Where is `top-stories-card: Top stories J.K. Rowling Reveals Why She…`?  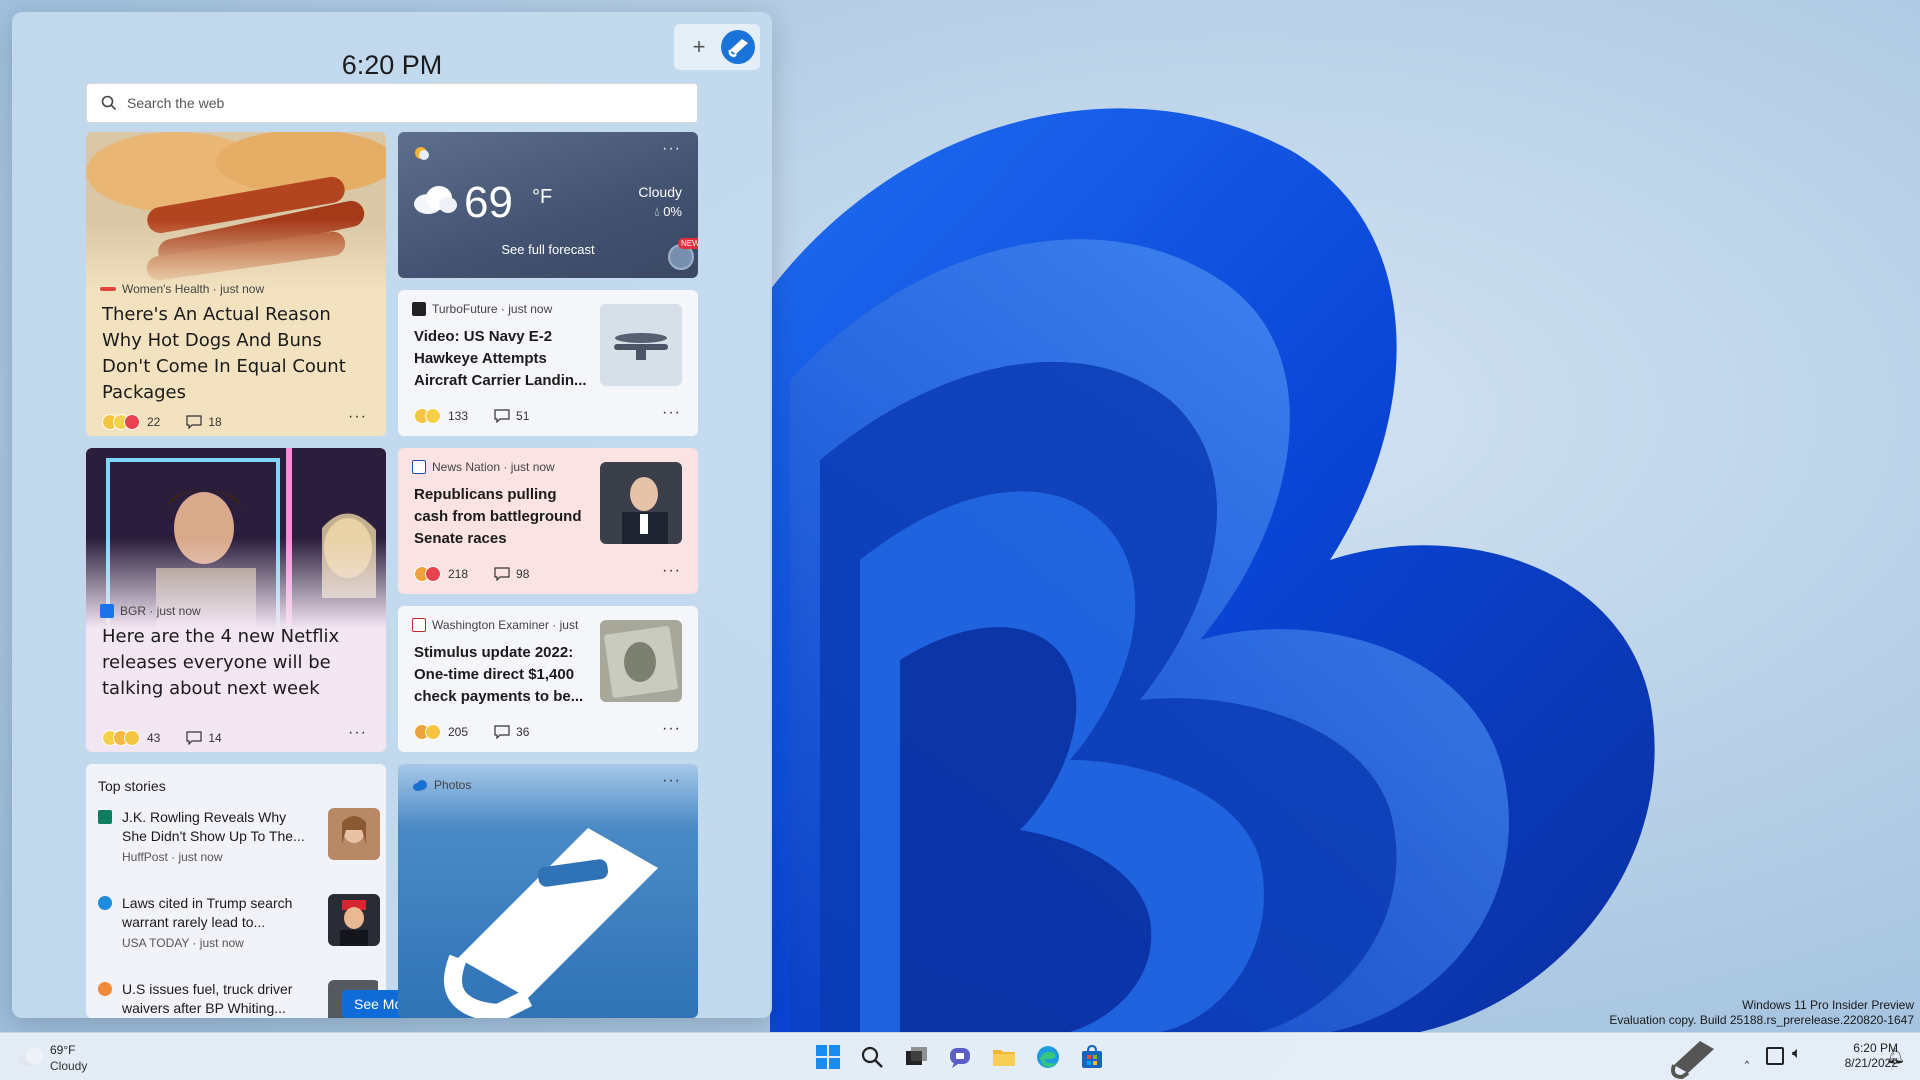 top-stories-card: Top stories J.K. Rowling Reveals Why She… is located at coordinates (236, 891).